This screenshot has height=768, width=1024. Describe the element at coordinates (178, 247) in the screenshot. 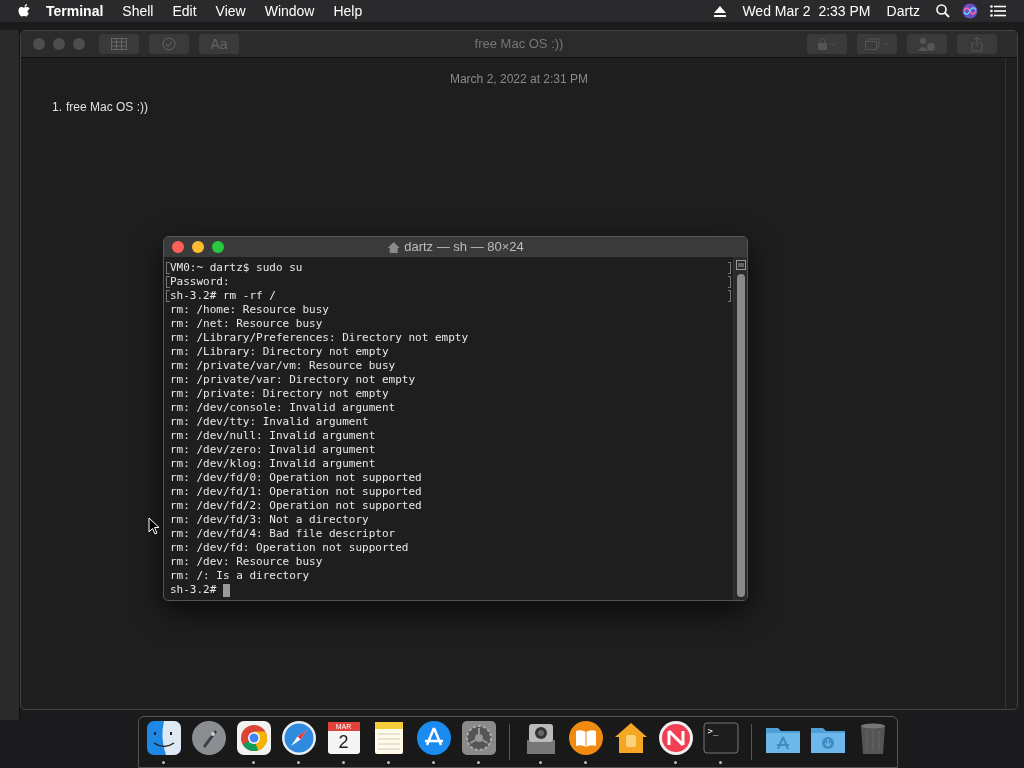

I see `close-button` at that location.